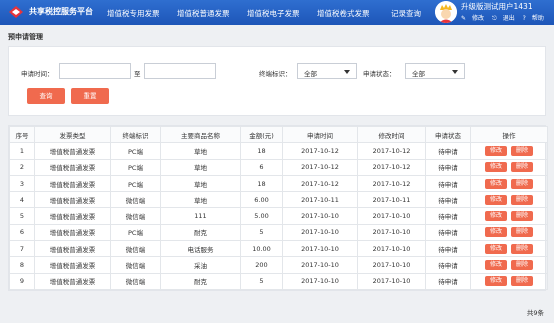 The image size is (554, 323). I want to click on table-cell: PC端, so click(135, 183).